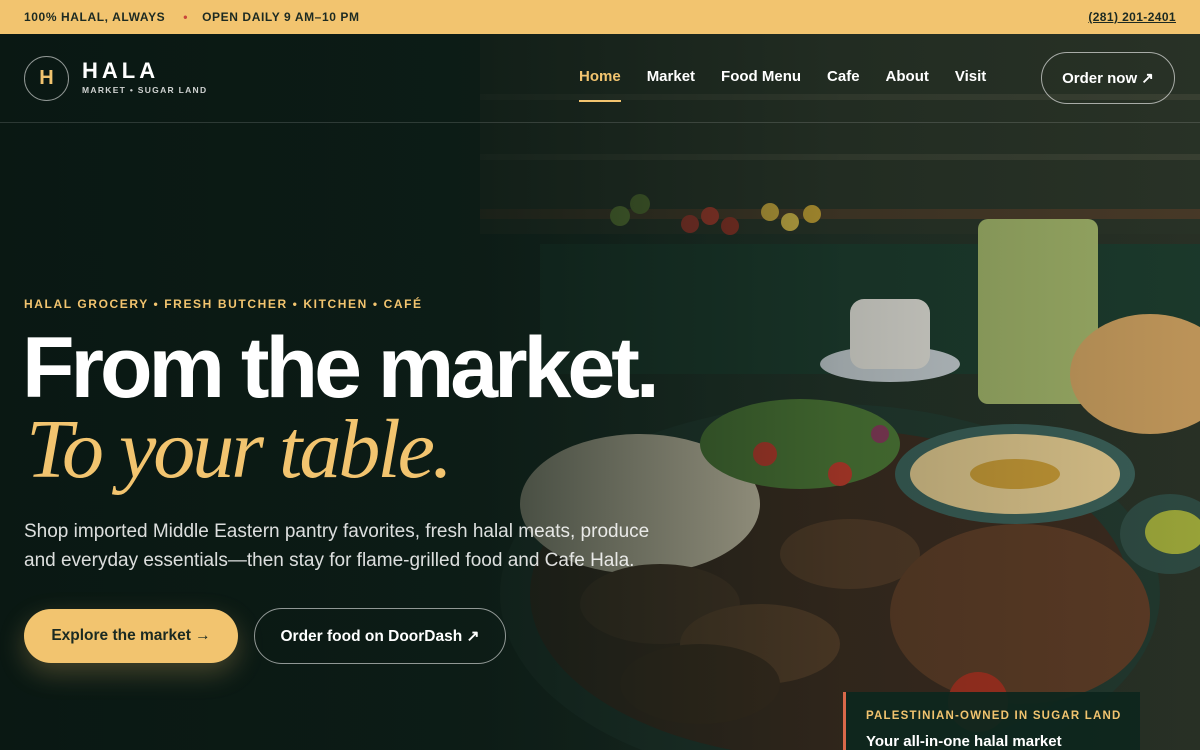  Describe the element at coordinates (145, 90) in the screenshot. I see `brand-subtitle: MARKET • SUGAR LAND` at that location.